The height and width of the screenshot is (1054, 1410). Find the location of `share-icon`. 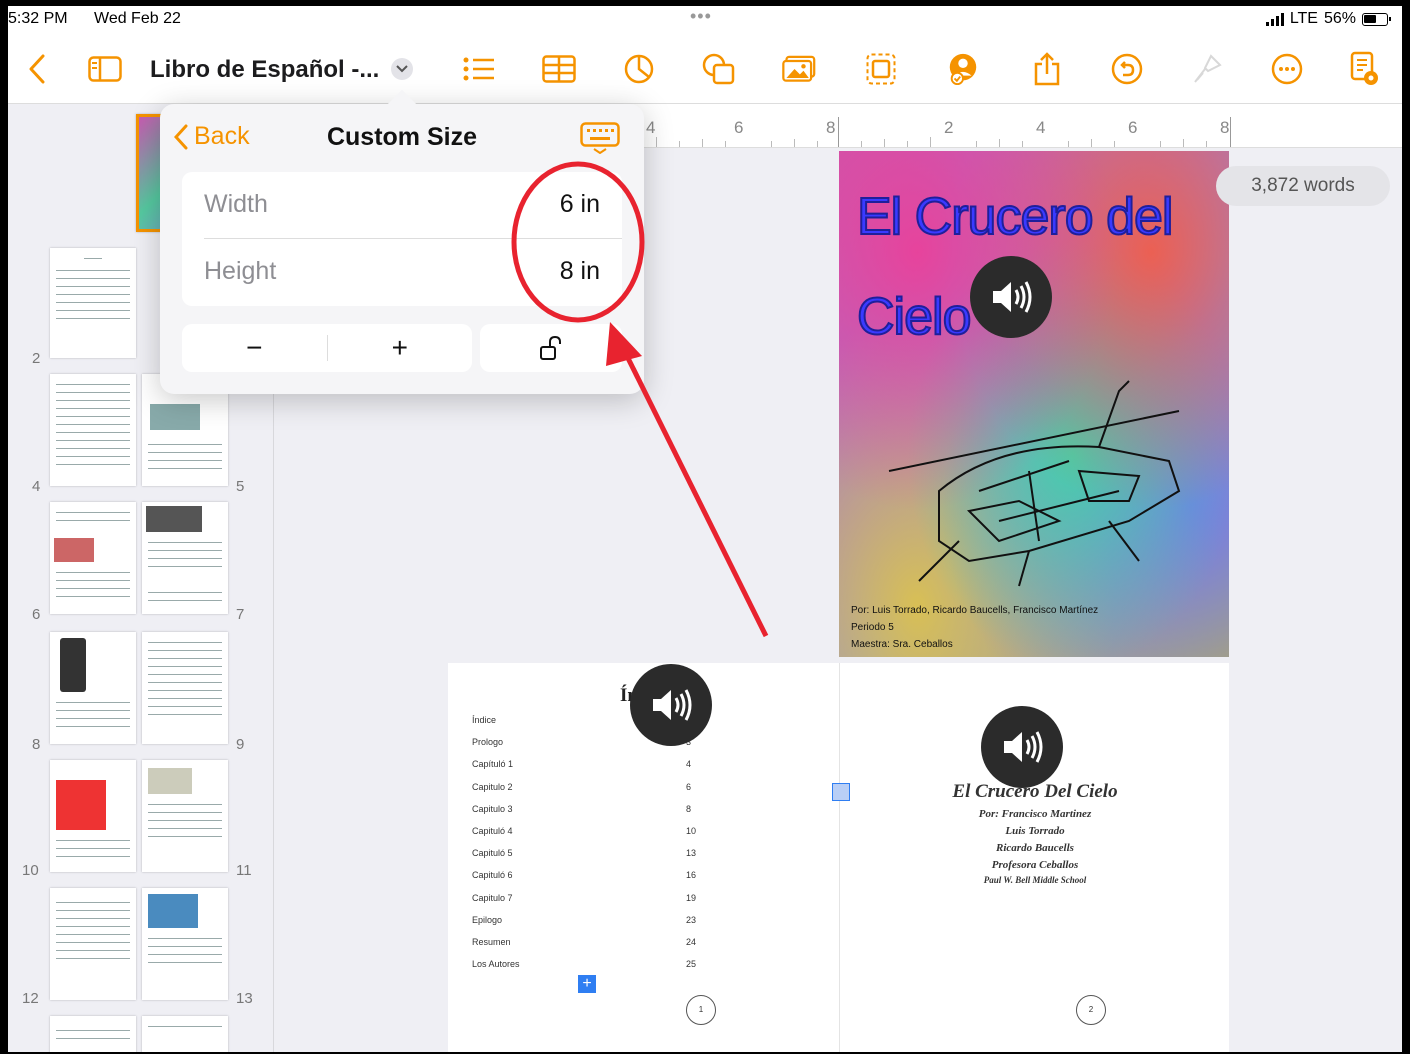

share-icon is located at coordinates (1047, 69).